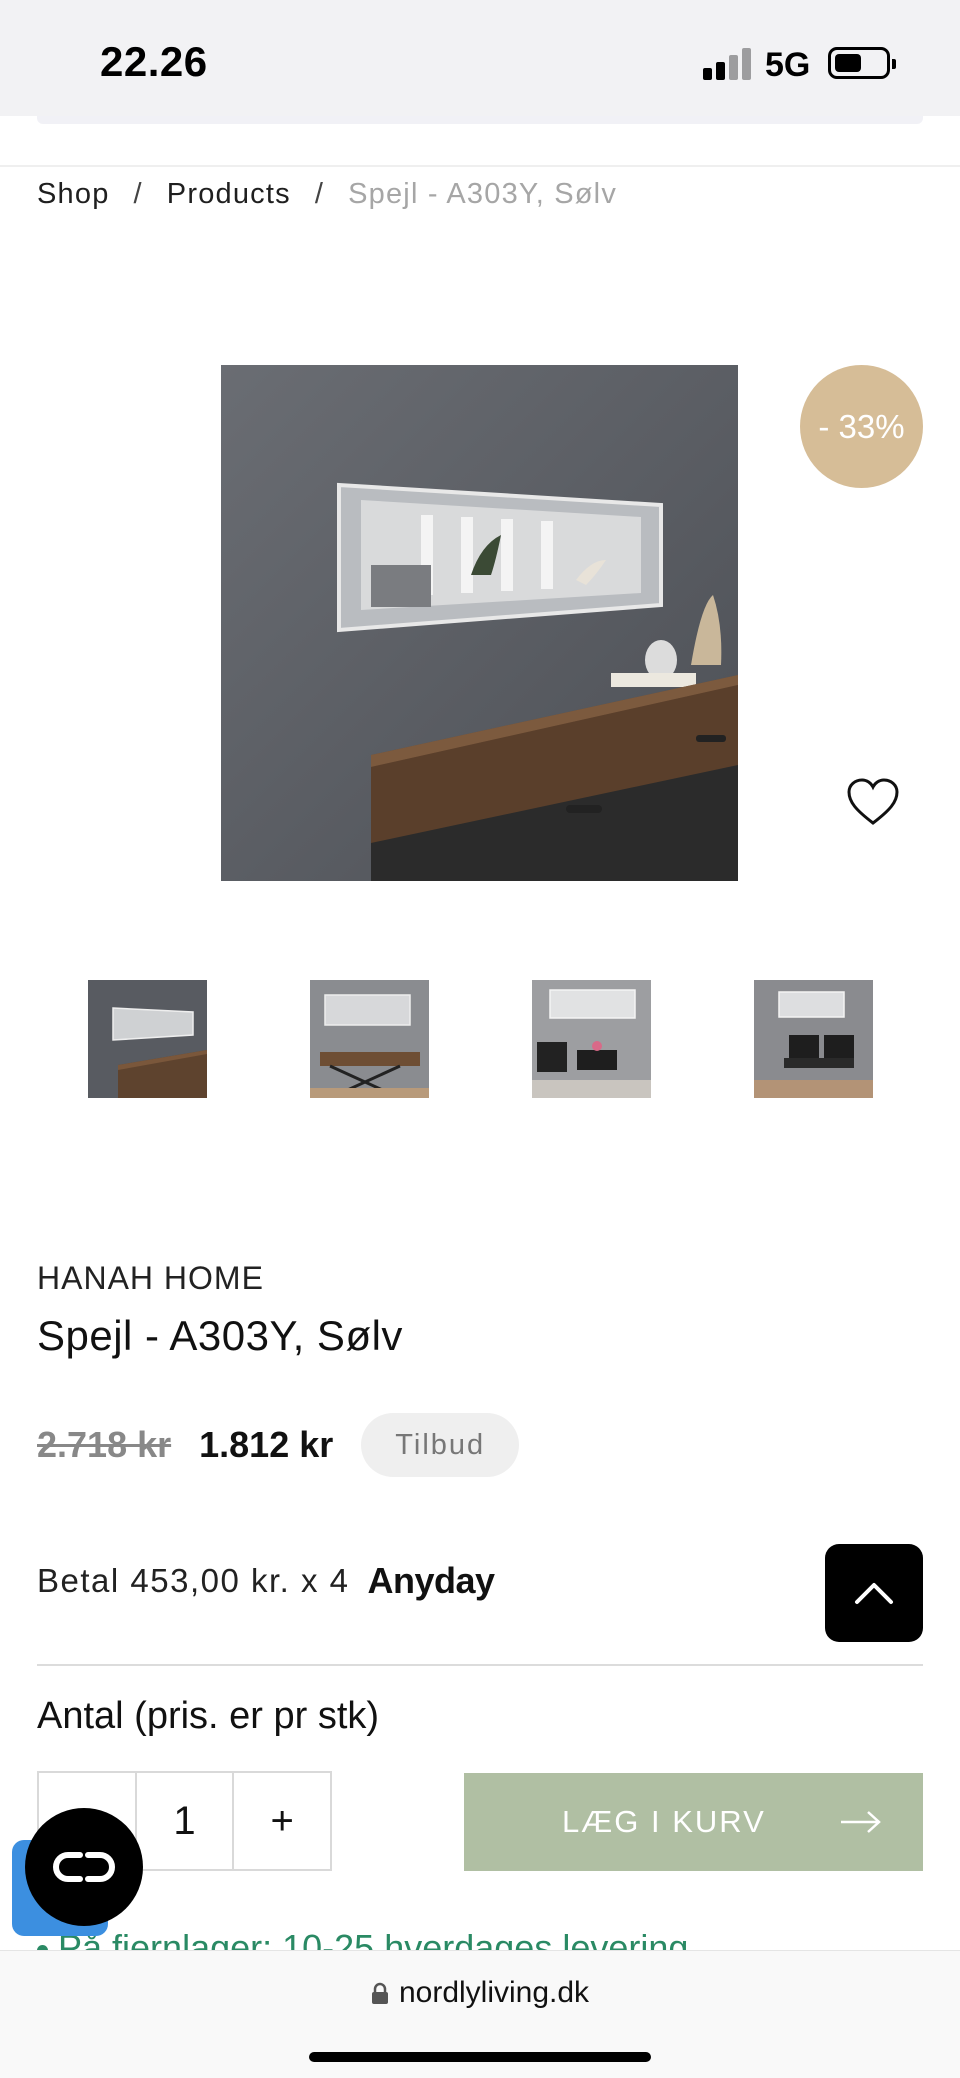  Describe the element at coordinates (861, 426) in the screenshot. I see `discount-badge: - 33%` at that location.